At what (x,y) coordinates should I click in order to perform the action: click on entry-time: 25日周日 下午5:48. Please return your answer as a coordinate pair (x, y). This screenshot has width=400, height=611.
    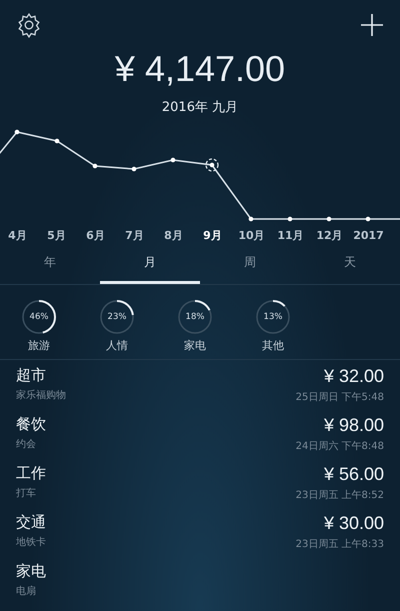
    Looking at the image, I should click on (340, 397).